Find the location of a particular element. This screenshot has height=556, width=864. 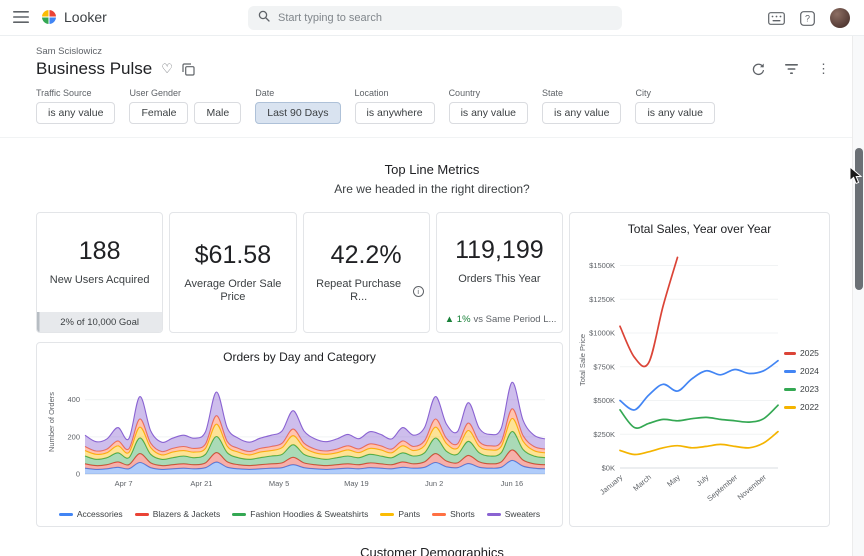

dashboard-actions: ⋮ is located at coordinates (790, 69).